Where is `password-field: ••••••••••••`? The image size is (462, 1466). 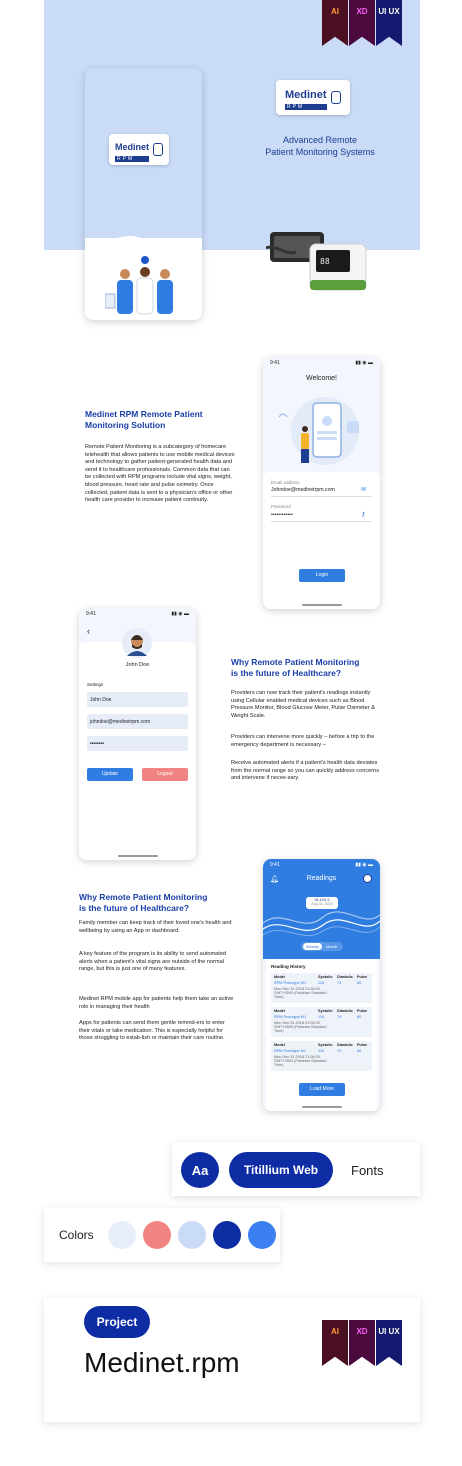 password-field: •••••••••••• is located at coordinates (282, 515).